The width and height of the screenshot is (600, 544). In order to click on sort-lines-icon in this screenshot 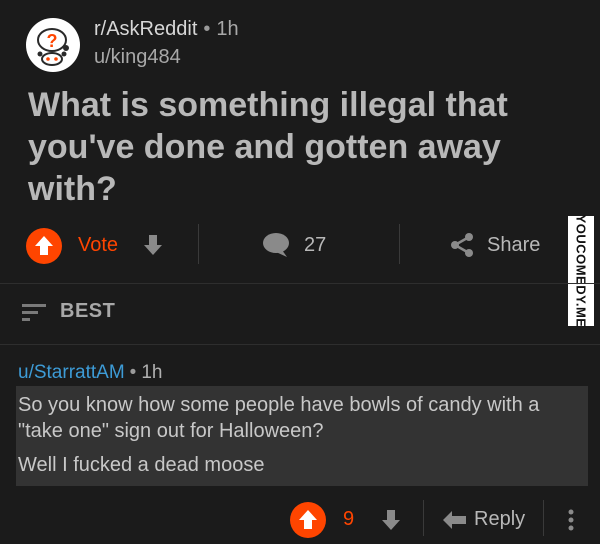, I will do `click(34, 312)`.